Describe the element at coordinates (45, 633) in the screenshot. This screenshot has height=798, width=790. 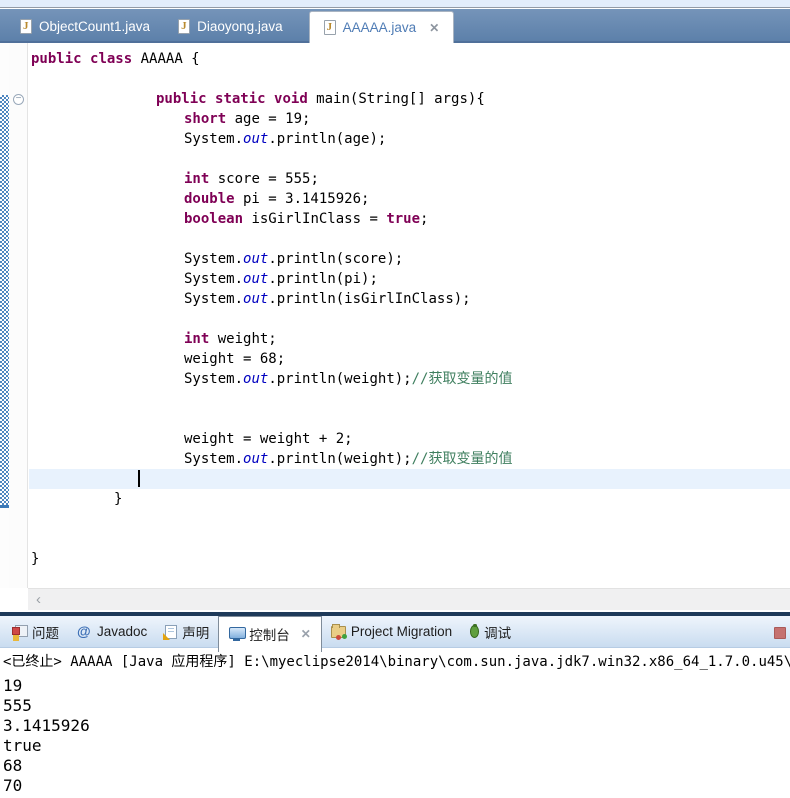
I see `view-tab-label: 问题` at that location.